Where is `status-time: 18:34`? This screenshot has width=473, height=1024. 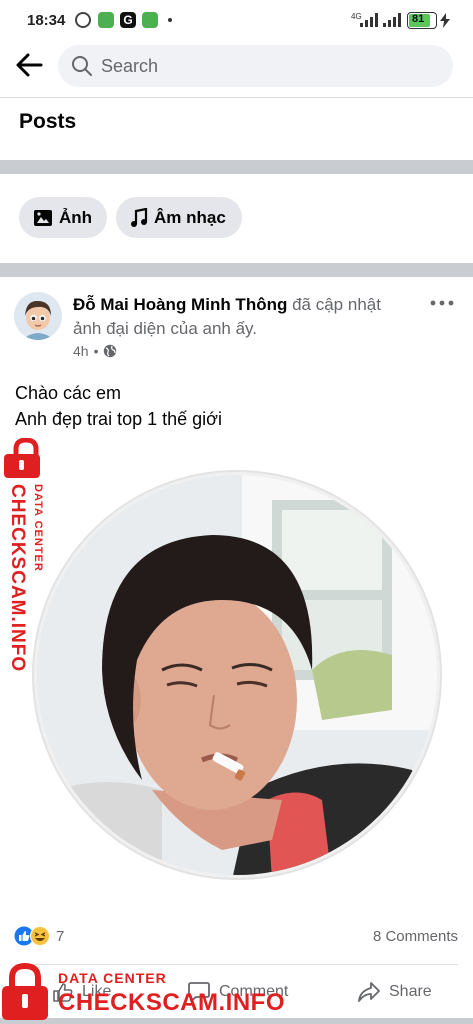
status-time: 18:34 is located at coordinates (46, 20).